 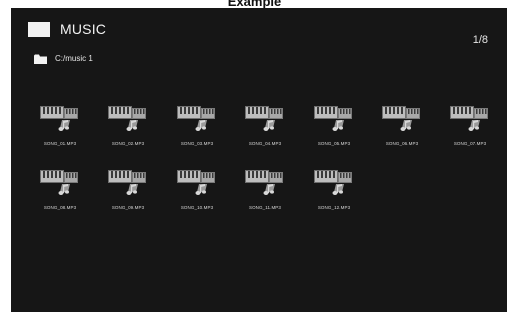 I want to click on file-item: SONG_11.MP3, so click(x=265, y=192).